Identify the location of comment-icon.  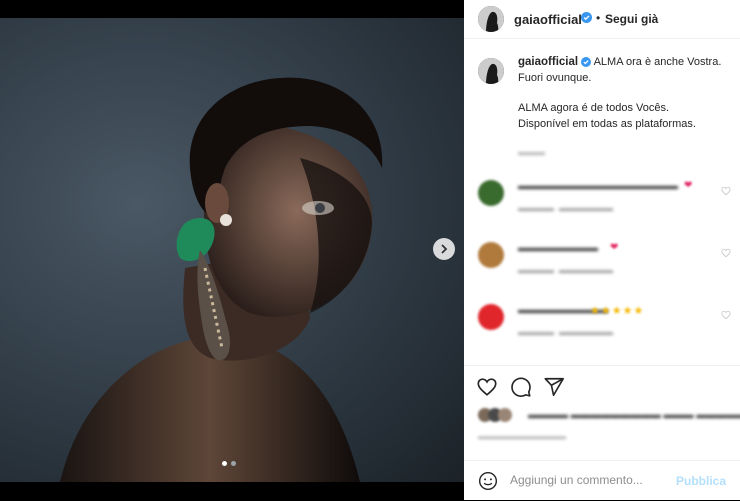
(521, 387).